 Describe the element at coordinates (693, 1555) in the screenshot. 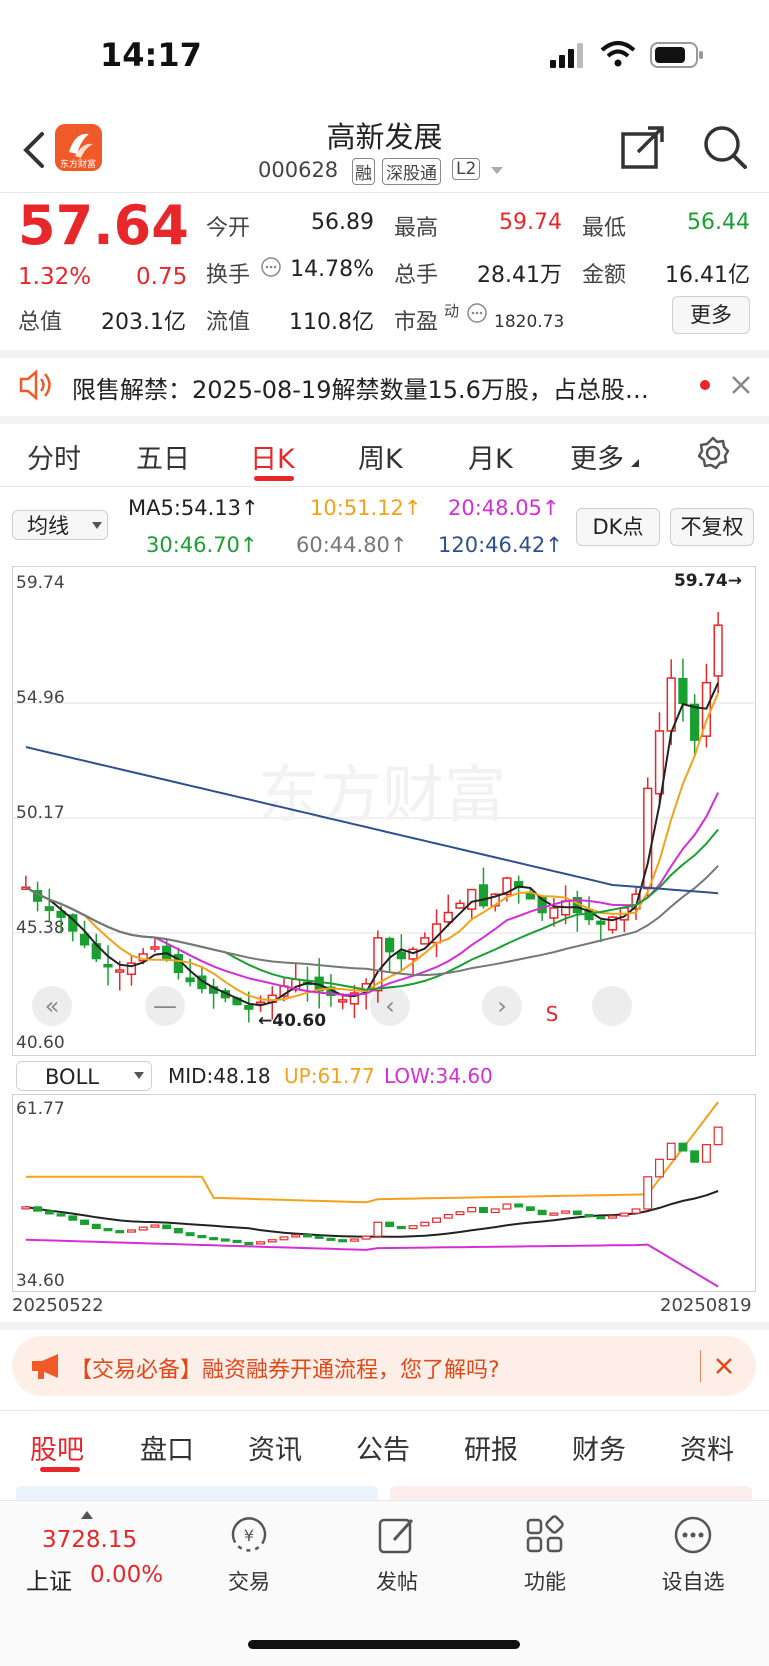

I see `dock-custom: 设自选` at that location.